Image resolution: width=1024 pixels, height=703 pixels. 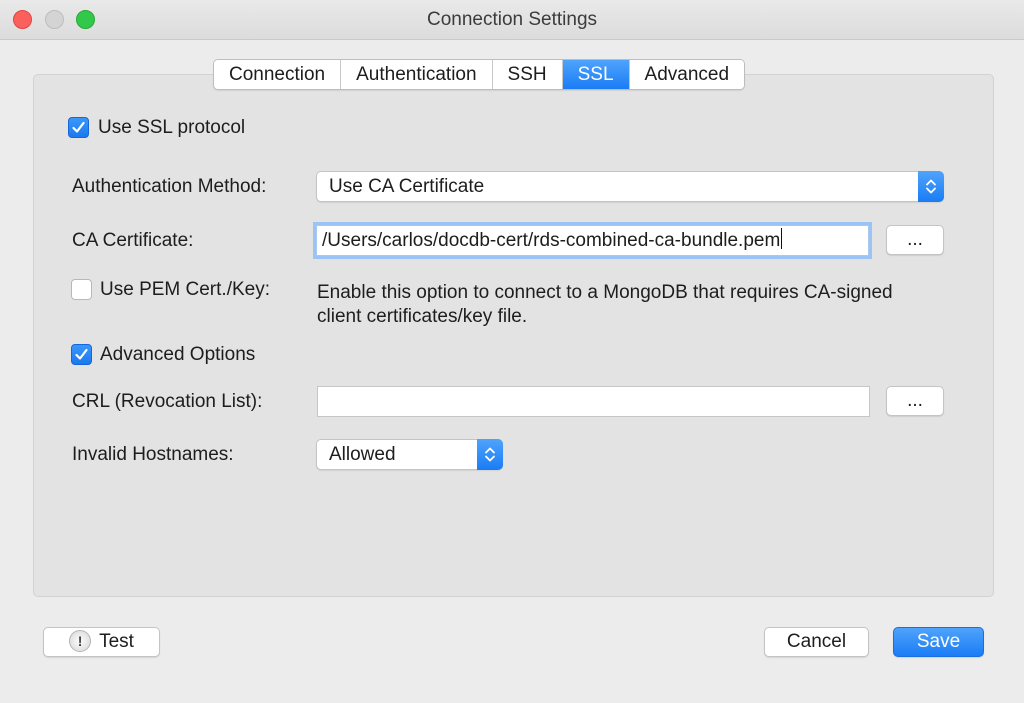 I want to click on test-button: ! Test, so click(x=101, y=642).